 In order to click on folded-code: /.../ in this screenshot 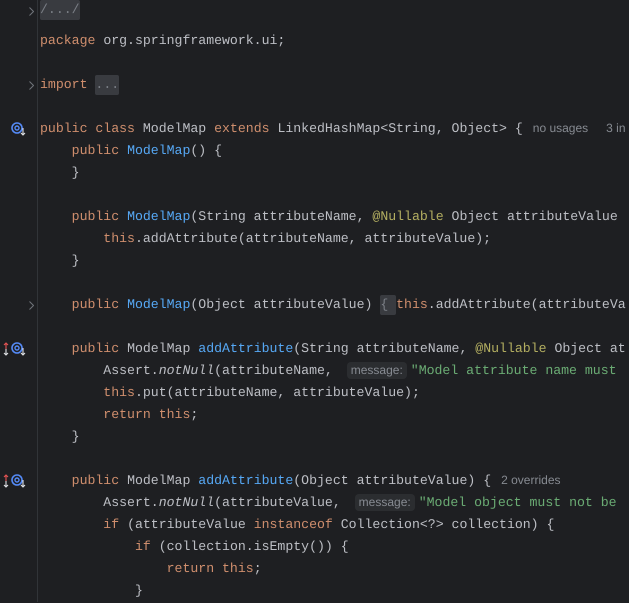, I will do `click(60, 10)`.